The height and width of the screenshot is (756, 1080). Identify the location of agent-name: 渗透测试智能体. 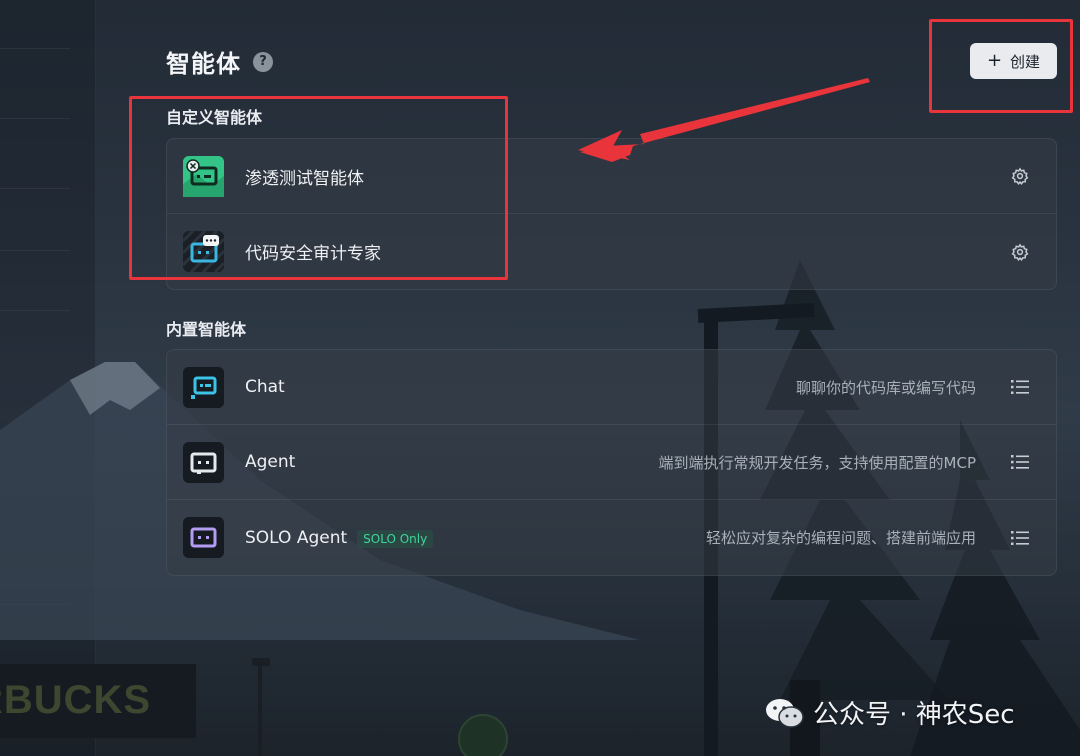
(304, 178).